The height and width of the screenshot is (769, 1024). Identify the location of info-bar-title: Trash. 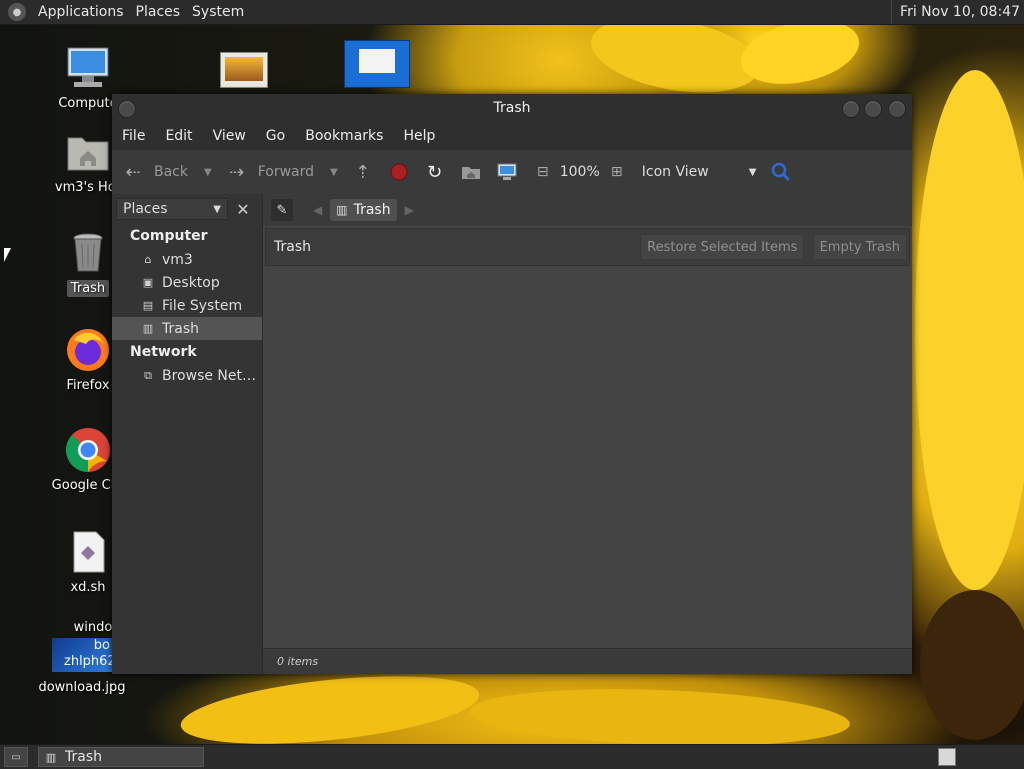
(292, 247).